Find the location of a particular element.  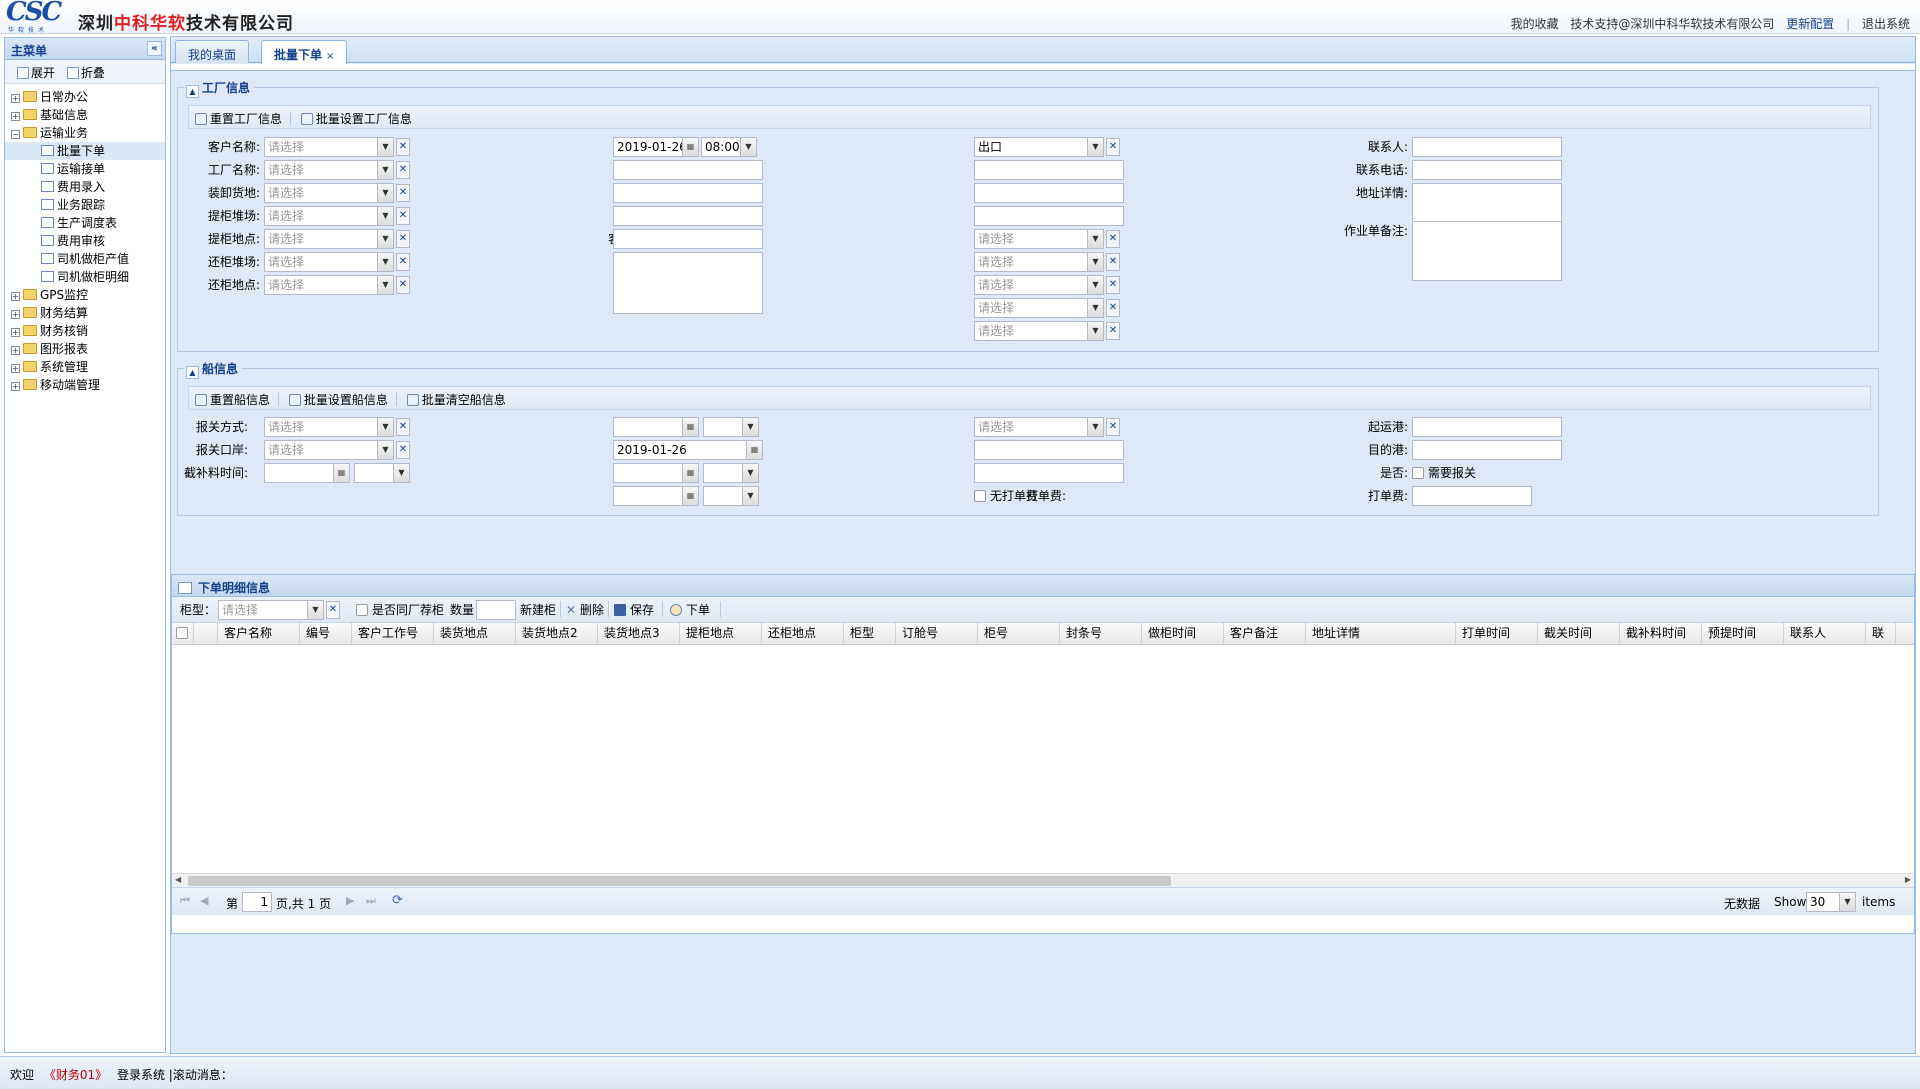

factory-legend: ▲ 工厂信息 is located at coordinates (219, 89).